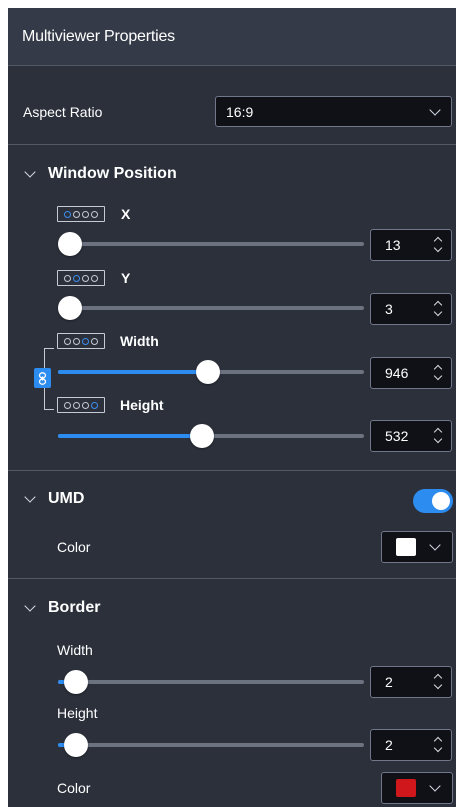 Image resolution: width=456 pixels, height=807 pixels. What do you see at coordinates (63, 112) in the screenshot?
I see `aspect-ratio-label: Aspect Ratio` at bounding box center [63, 112].